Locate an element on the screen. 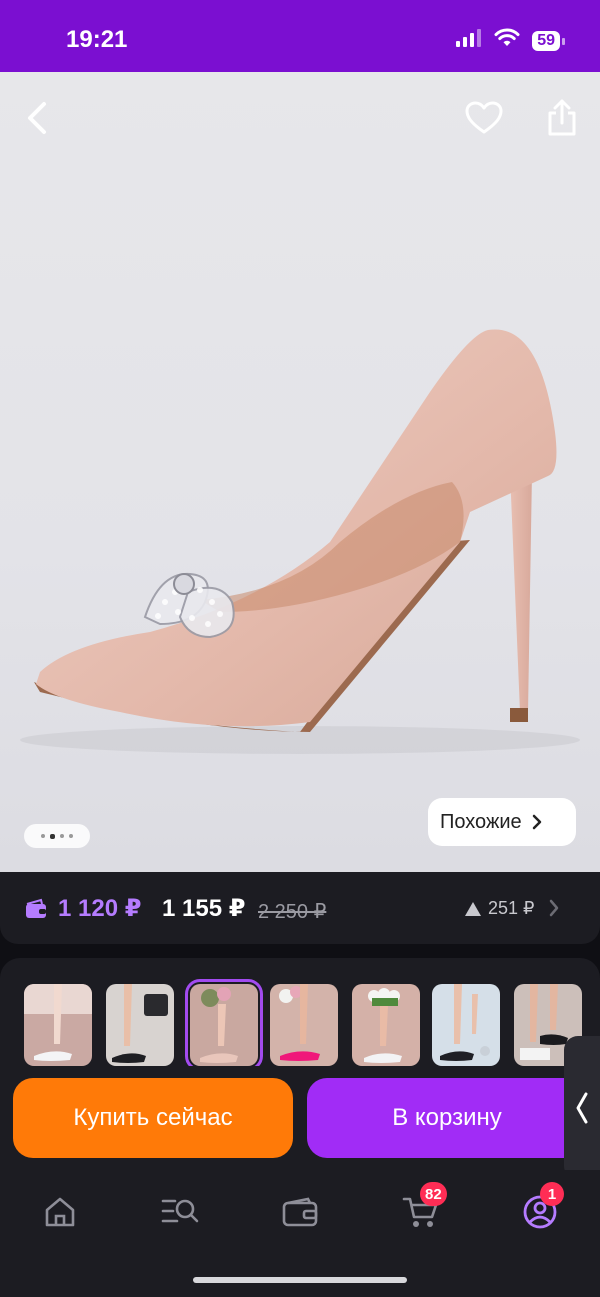 Image resolution: width=600 pixels, height=1297 pixels. status-icons: 59 is located at coordinates (510, 40).